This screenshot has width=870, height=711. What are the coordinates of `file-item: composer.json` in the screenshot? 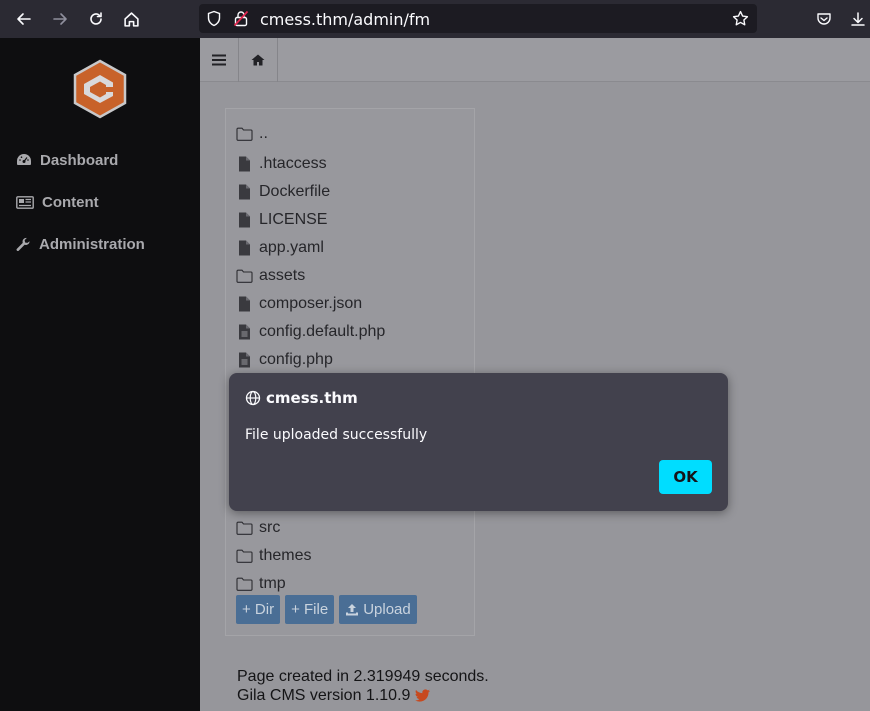 It's located at (299, 304).